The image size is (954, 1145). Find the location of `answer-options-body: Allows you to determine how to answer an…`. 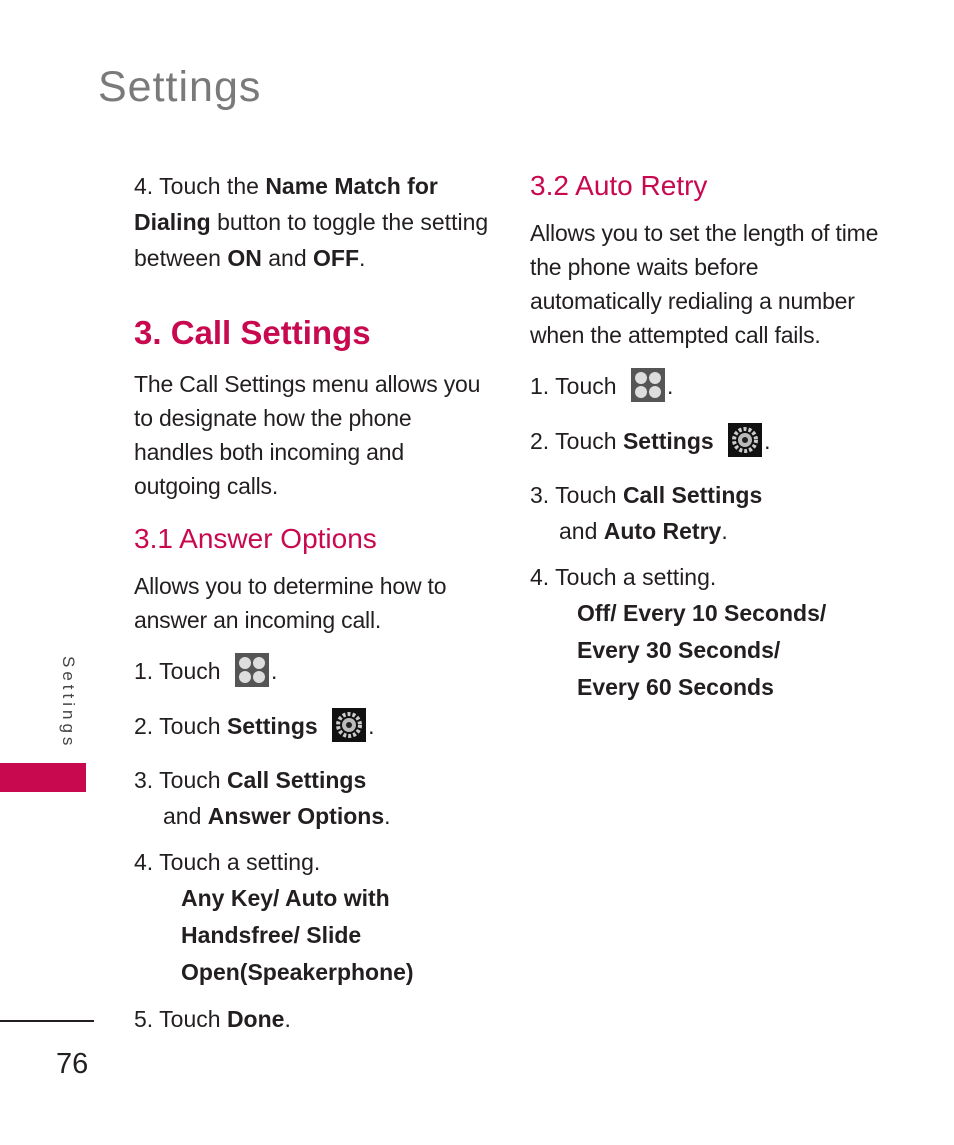

answer-options-body: Allows you to determine how to answer an… is located at coordinates (290, 603).